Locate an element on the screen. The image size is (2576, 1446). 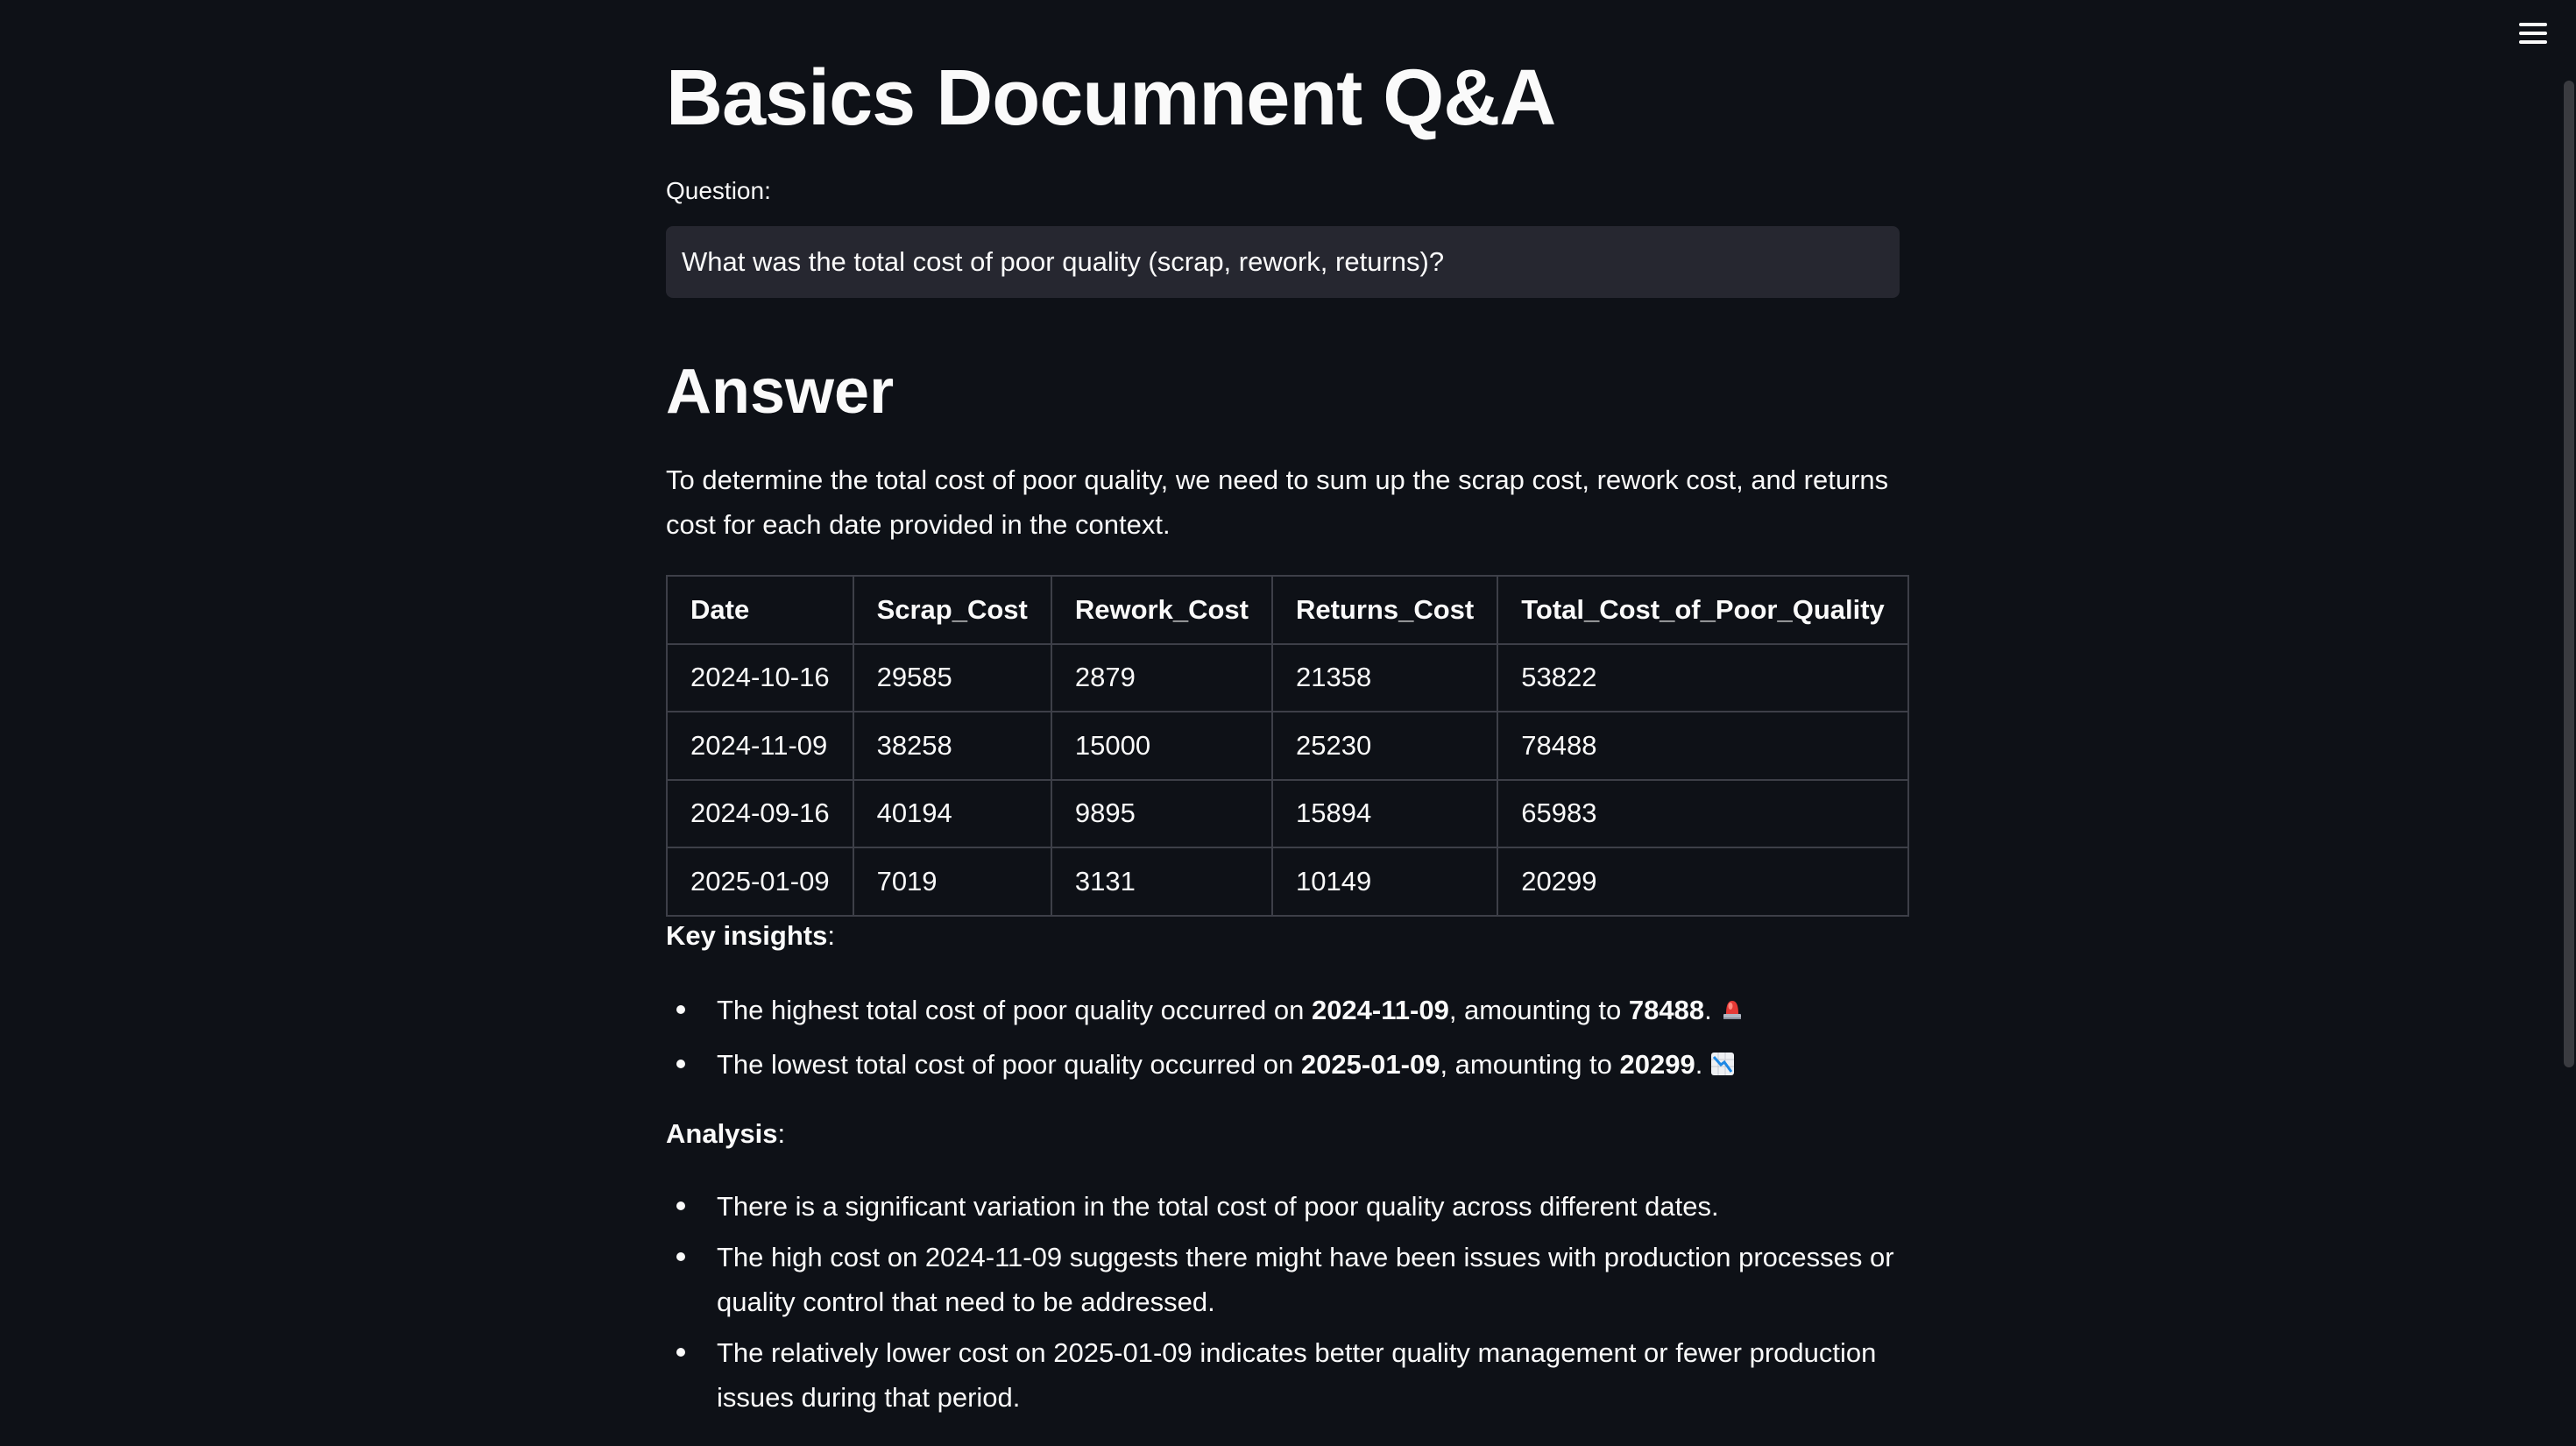
table-row: 2024-09-16 40194 9895 15894 65983 is located at coordinates (1287, 813).